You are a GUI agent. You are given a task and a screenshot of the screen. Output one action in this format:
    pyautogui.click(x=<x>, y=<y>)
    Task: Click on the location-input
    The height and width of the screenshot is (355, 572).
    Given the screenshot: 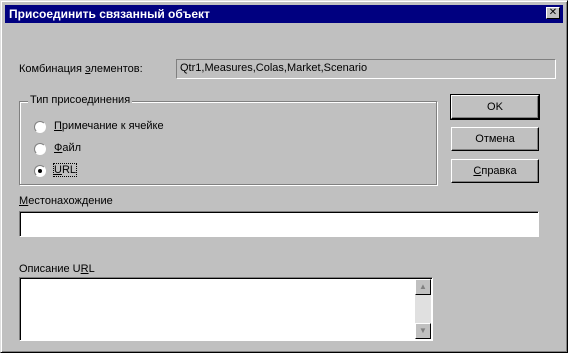 What is the action you would take?
    pyautogui.click(x=279, y=224)
    